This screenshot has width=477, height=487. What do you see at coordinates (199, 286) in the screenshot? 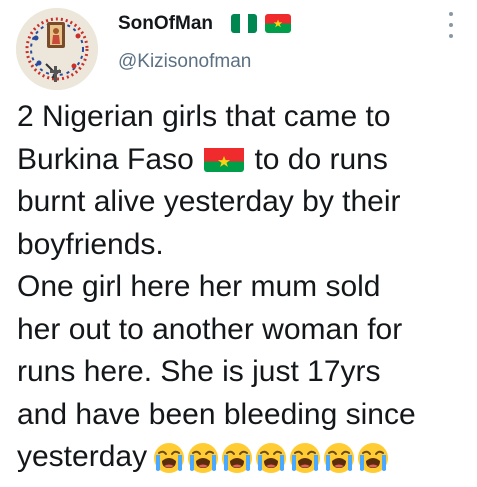
I see `tweet-line: One girl here her mum sold` at bounding box center [199, 286].